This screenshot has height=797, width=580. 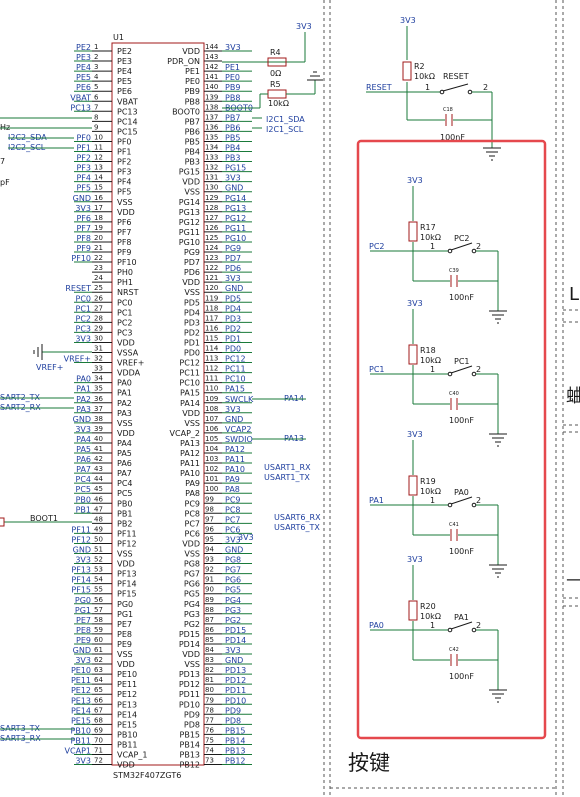 What do you see at coordinates (130, 363) in the screenshot?
I see `pin-name: VREF+` at bounding box center [130, 363].